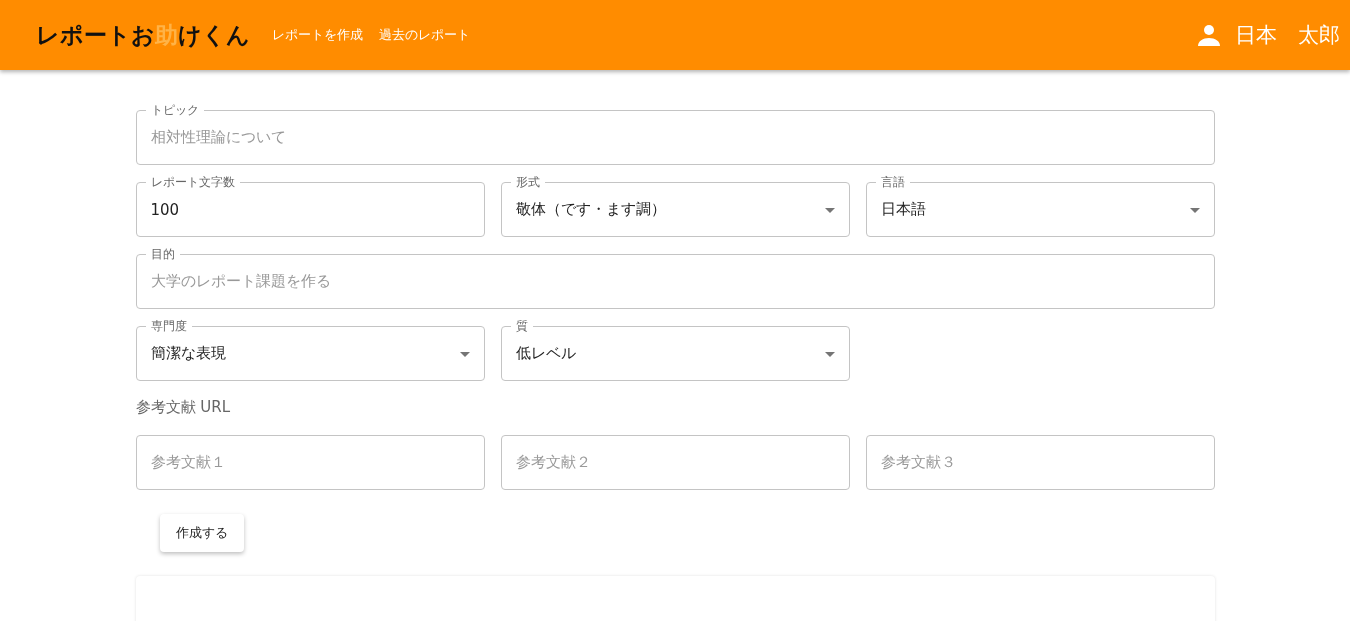  I want to click on field-placeholder: 参考文献２, so click(553, 462).